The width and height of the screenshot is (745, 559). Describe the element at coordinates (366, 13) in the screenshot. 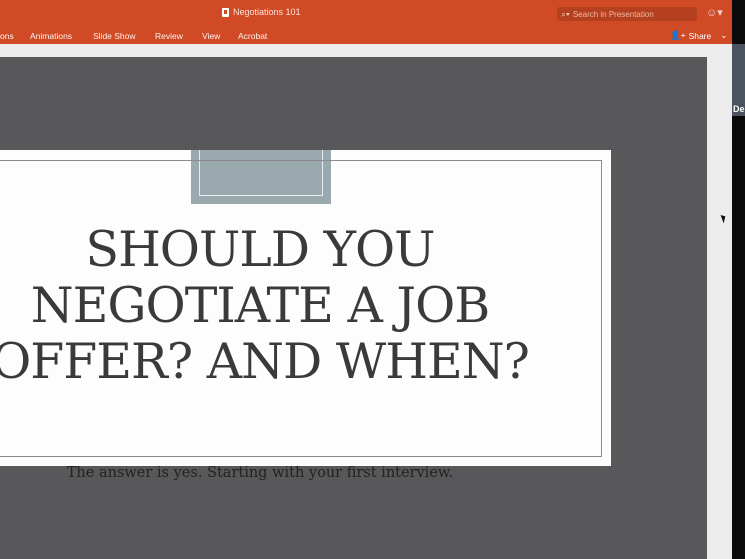

I see `title-bar: Negotiations 101 ⌕▾ ☺▾` at that location.